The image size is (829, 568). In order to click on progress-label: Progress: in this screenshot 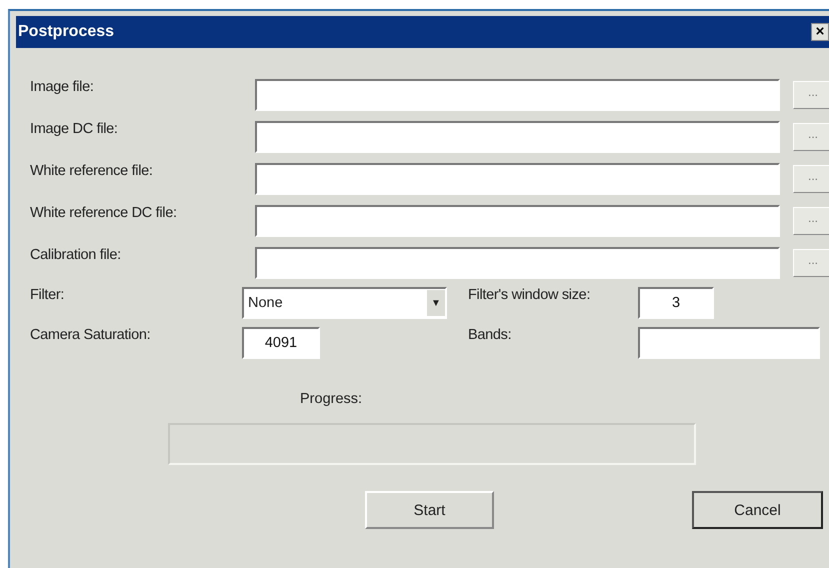, I will do `click(332, 399)`.